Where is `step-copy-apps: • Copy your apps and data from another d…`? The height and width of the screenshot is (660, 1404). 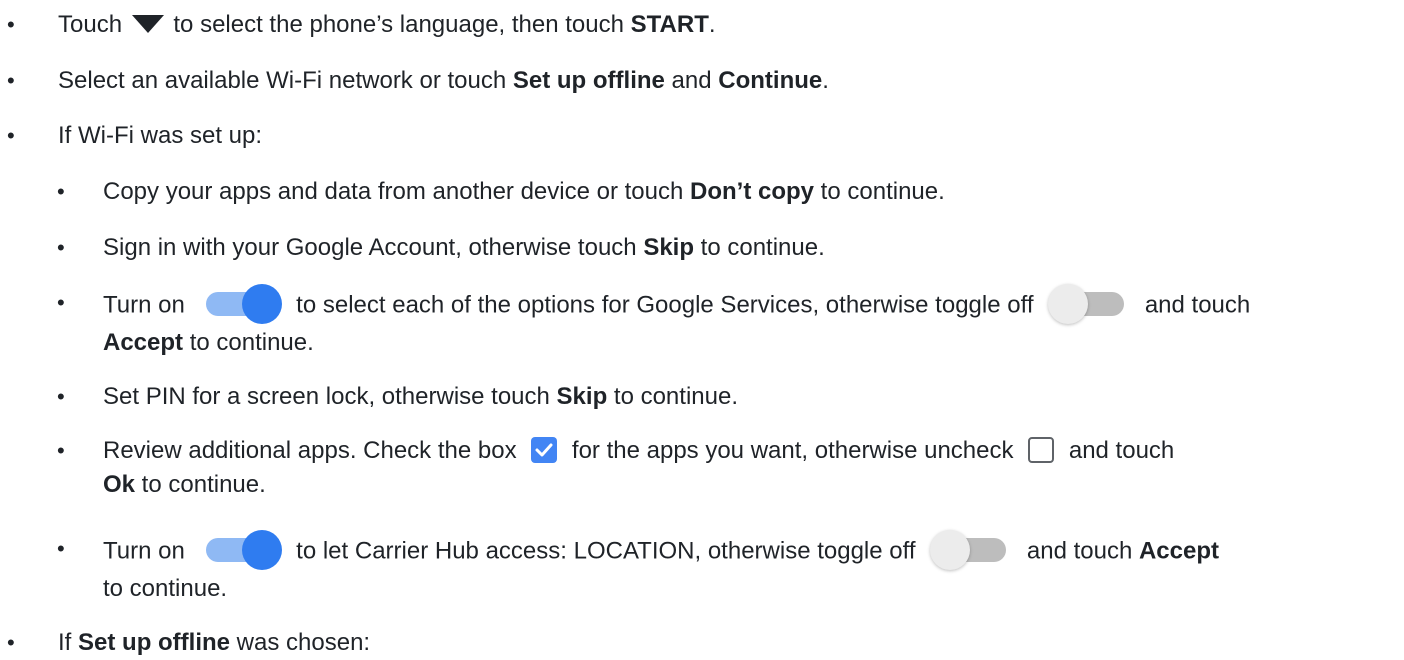 step-copy-apps: • Copy your apps and data from another d… is located at coordinates (501, 192).